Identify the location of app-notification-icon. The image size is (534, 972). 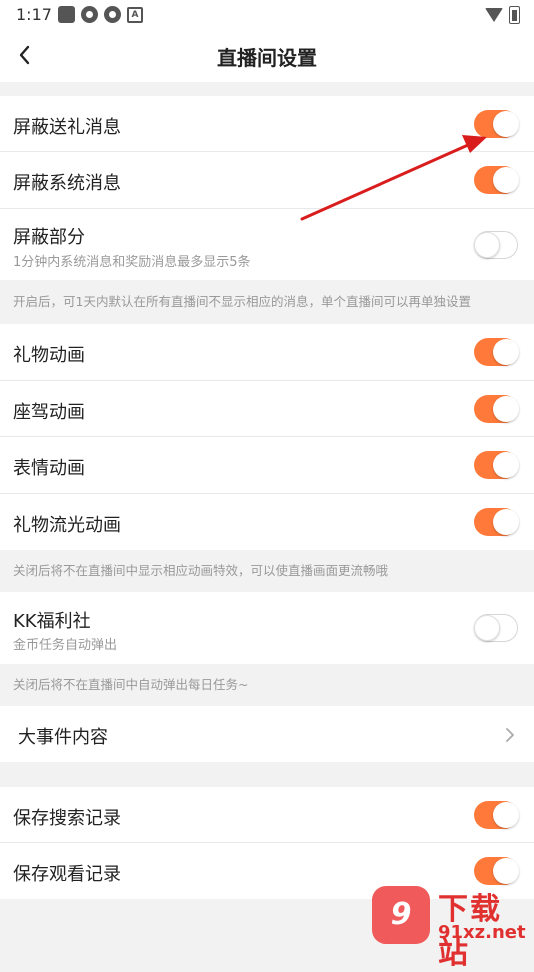
(66, 14).